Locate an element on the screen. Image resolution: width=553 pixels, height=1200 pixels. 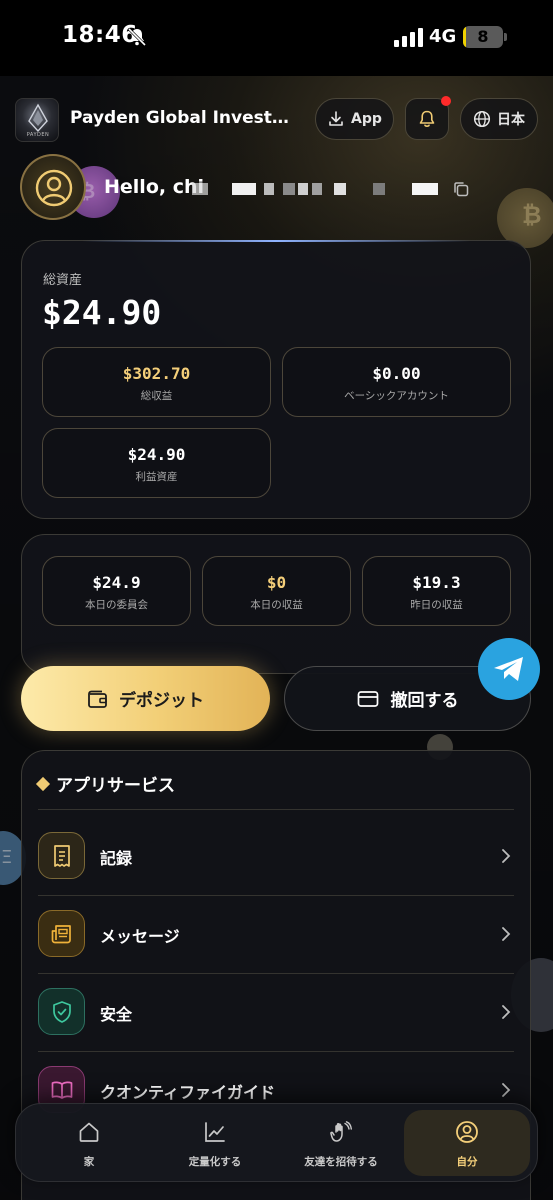
battery-icon: 8 is located at coordinates (483, 37).